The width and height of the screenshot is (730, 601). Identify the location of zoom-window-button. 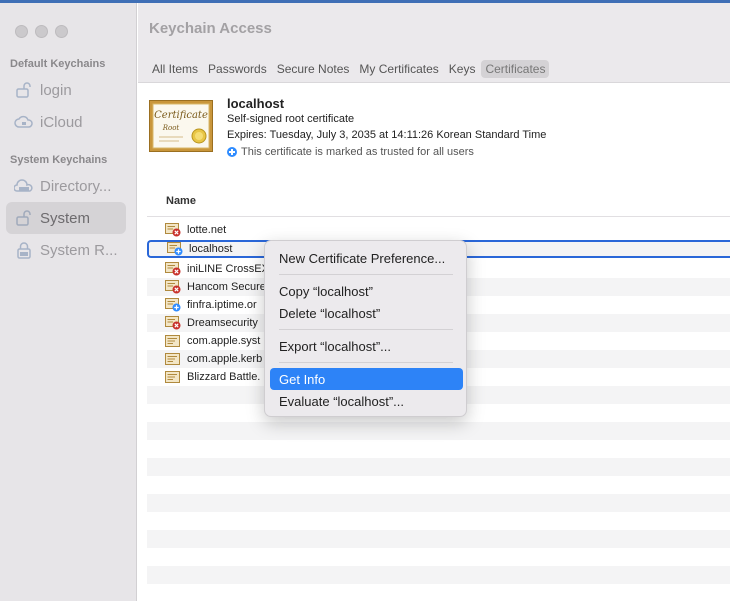
(61, 31).